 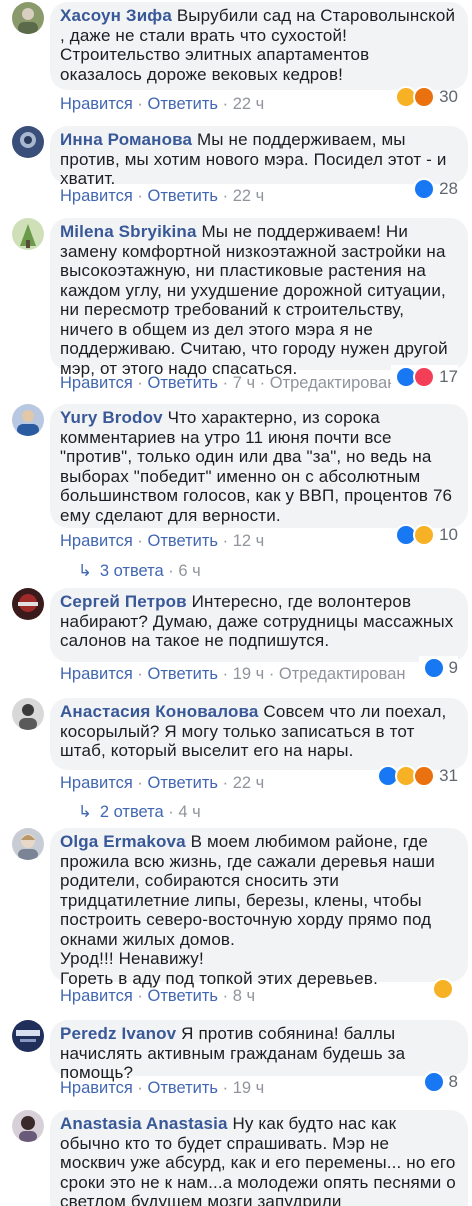 What do you see at coordinates (123, 601) in the screenshot?
I see `comment-author: Сергей Петров` at bounding box center [123, 601].